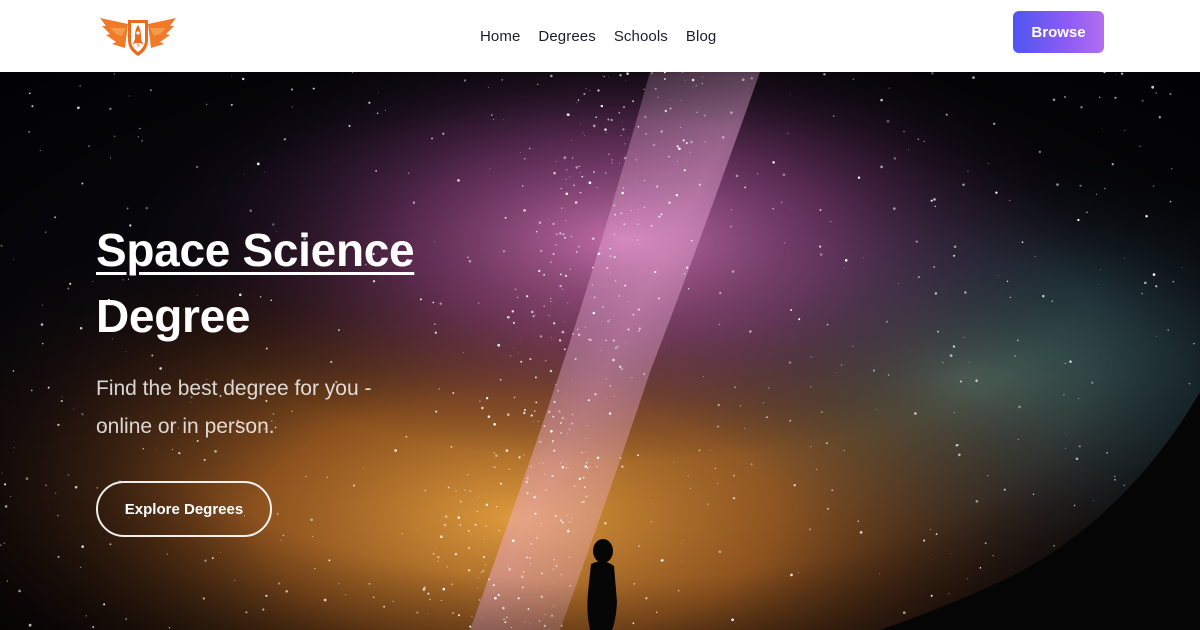 The image size is (1200, 630). Describe the element at coordinates (173, 316) in the screenshot. I see `hero-title: Degree` at that location.